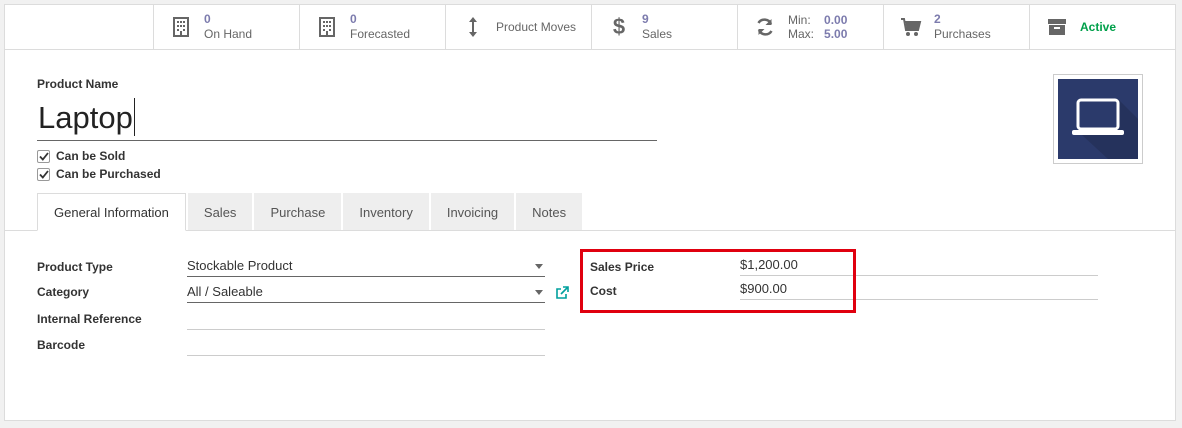  What do you see at coordinates (380, 34) in the screenshot?
I see `forecasted-label: Forecasted` at bounding box center [380, 34].